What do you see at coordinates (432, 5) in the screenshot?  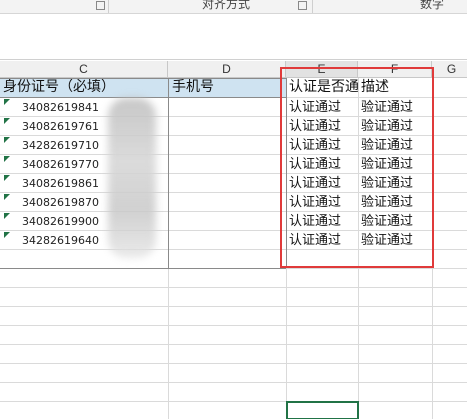 I see `number-group-label: 数字` at bounding box center [432, 5].